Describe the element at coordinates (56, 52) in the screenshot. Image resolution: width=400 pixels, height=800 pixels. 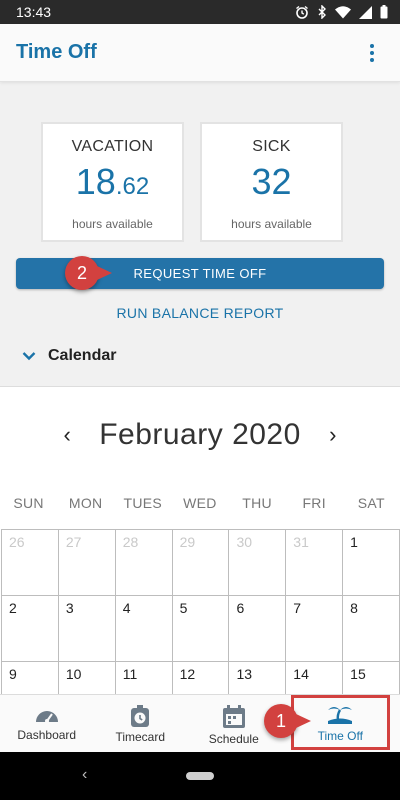
I see `page-title: Time Off` at that location.